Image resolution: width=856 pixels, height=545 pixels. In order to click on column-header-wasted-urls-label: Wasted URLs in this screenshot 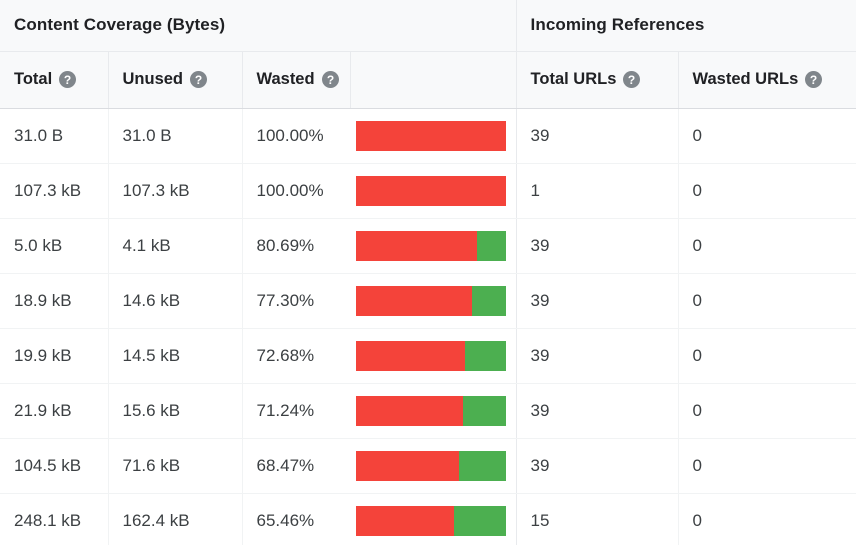, I will do `click(745, 79)`.